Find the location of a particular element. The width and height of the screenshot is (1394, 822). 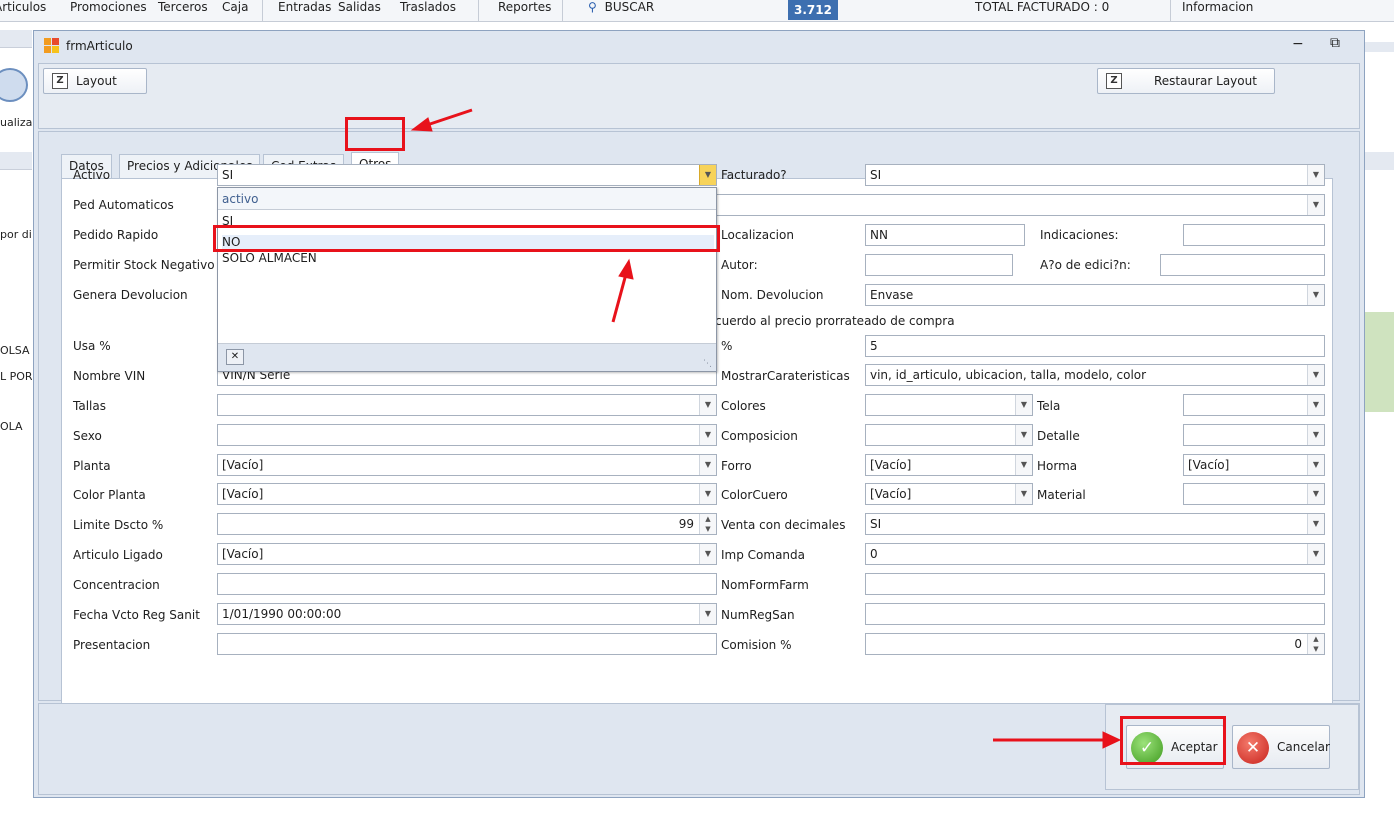

arrowhead-otros is located at coordinates (421, 124).